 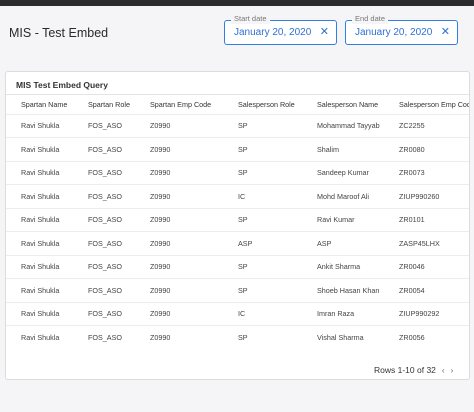 I want to click on table-cell: Shoeb Hasan Khan, so click(x=343, y=290).